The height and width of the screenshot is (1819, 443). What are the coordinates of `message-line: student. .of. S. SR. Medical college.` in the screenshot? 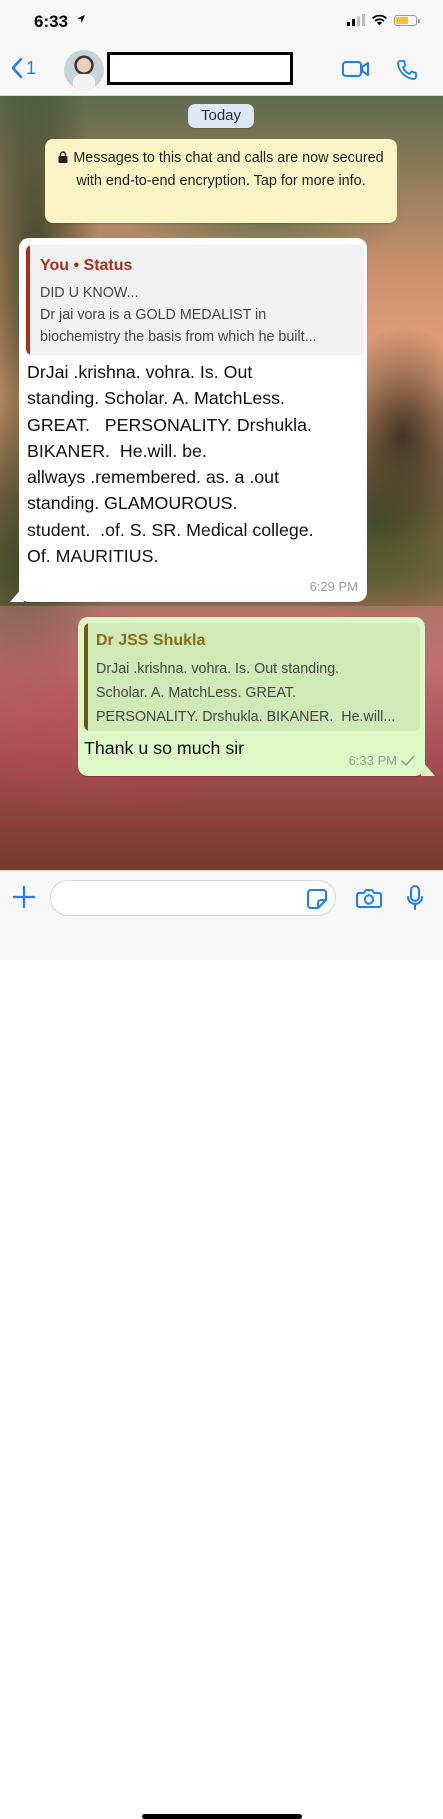 It's located at (170, 529).